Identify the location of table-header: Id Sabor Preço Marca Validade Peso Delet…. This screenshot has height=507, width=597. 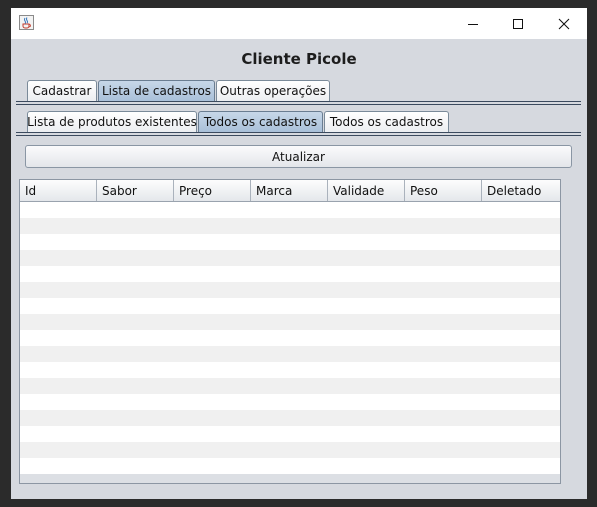
(290, 191).